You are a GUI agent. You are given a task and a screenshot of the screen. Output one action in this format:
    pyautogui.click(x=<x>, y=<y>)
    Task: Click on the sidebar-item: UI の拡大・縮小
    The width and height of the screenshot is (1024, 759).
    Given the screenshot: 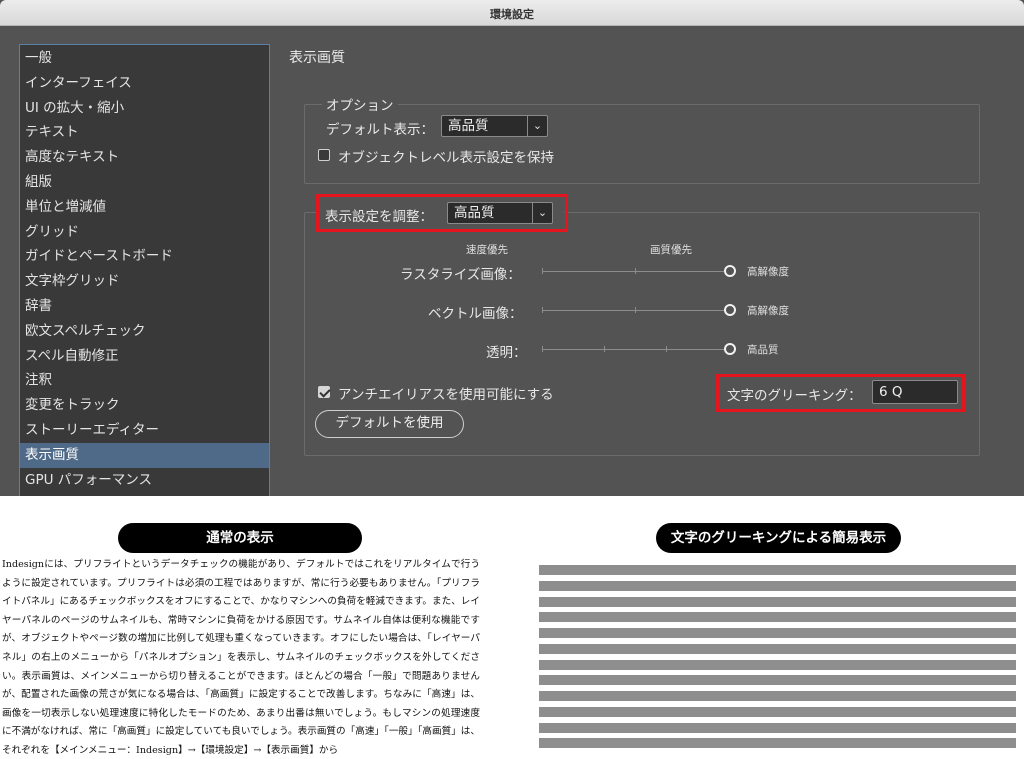 What is the action you would take?
    pyautogui.click(x=144, y=108)
    